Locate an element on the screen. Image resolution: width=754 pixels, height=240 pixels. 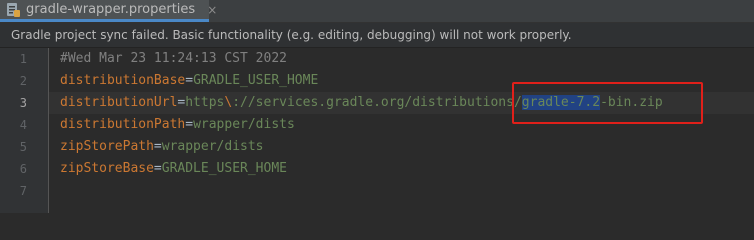
line-number: 7 is located at coordinates (23, 191).